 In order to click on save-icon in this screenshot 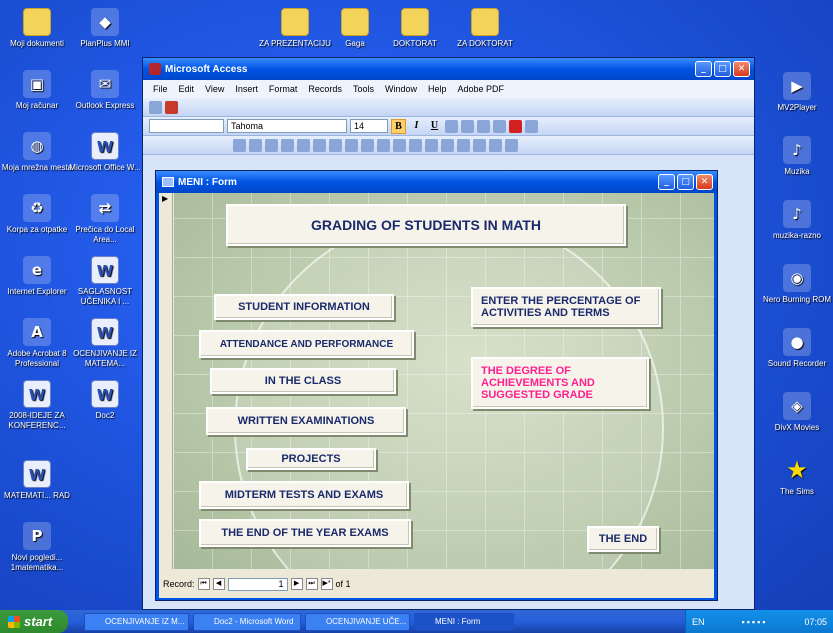, I will do `click(255, 145)`.